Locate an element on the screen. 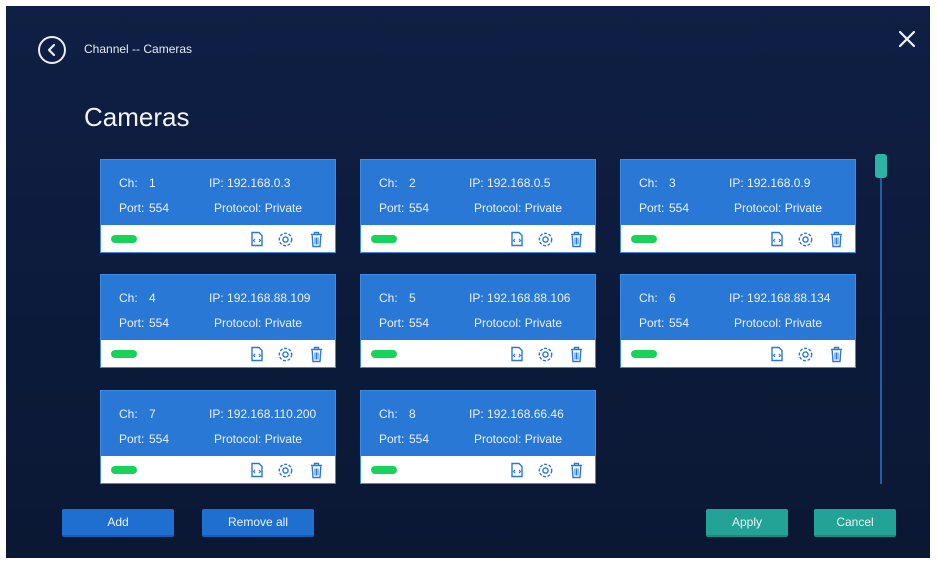 This screenshot has width=938, height=562. channel-value: 4 is located at coordinates (152, 298).